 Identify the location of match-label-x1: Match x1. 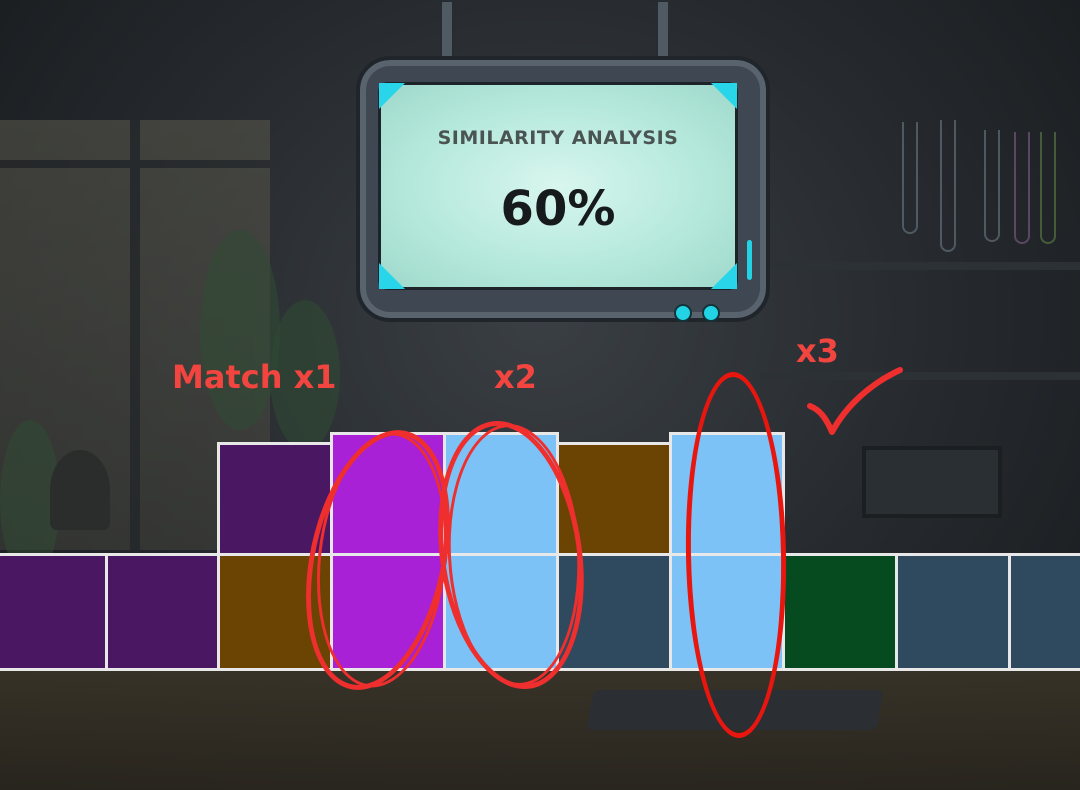
(254, 377).